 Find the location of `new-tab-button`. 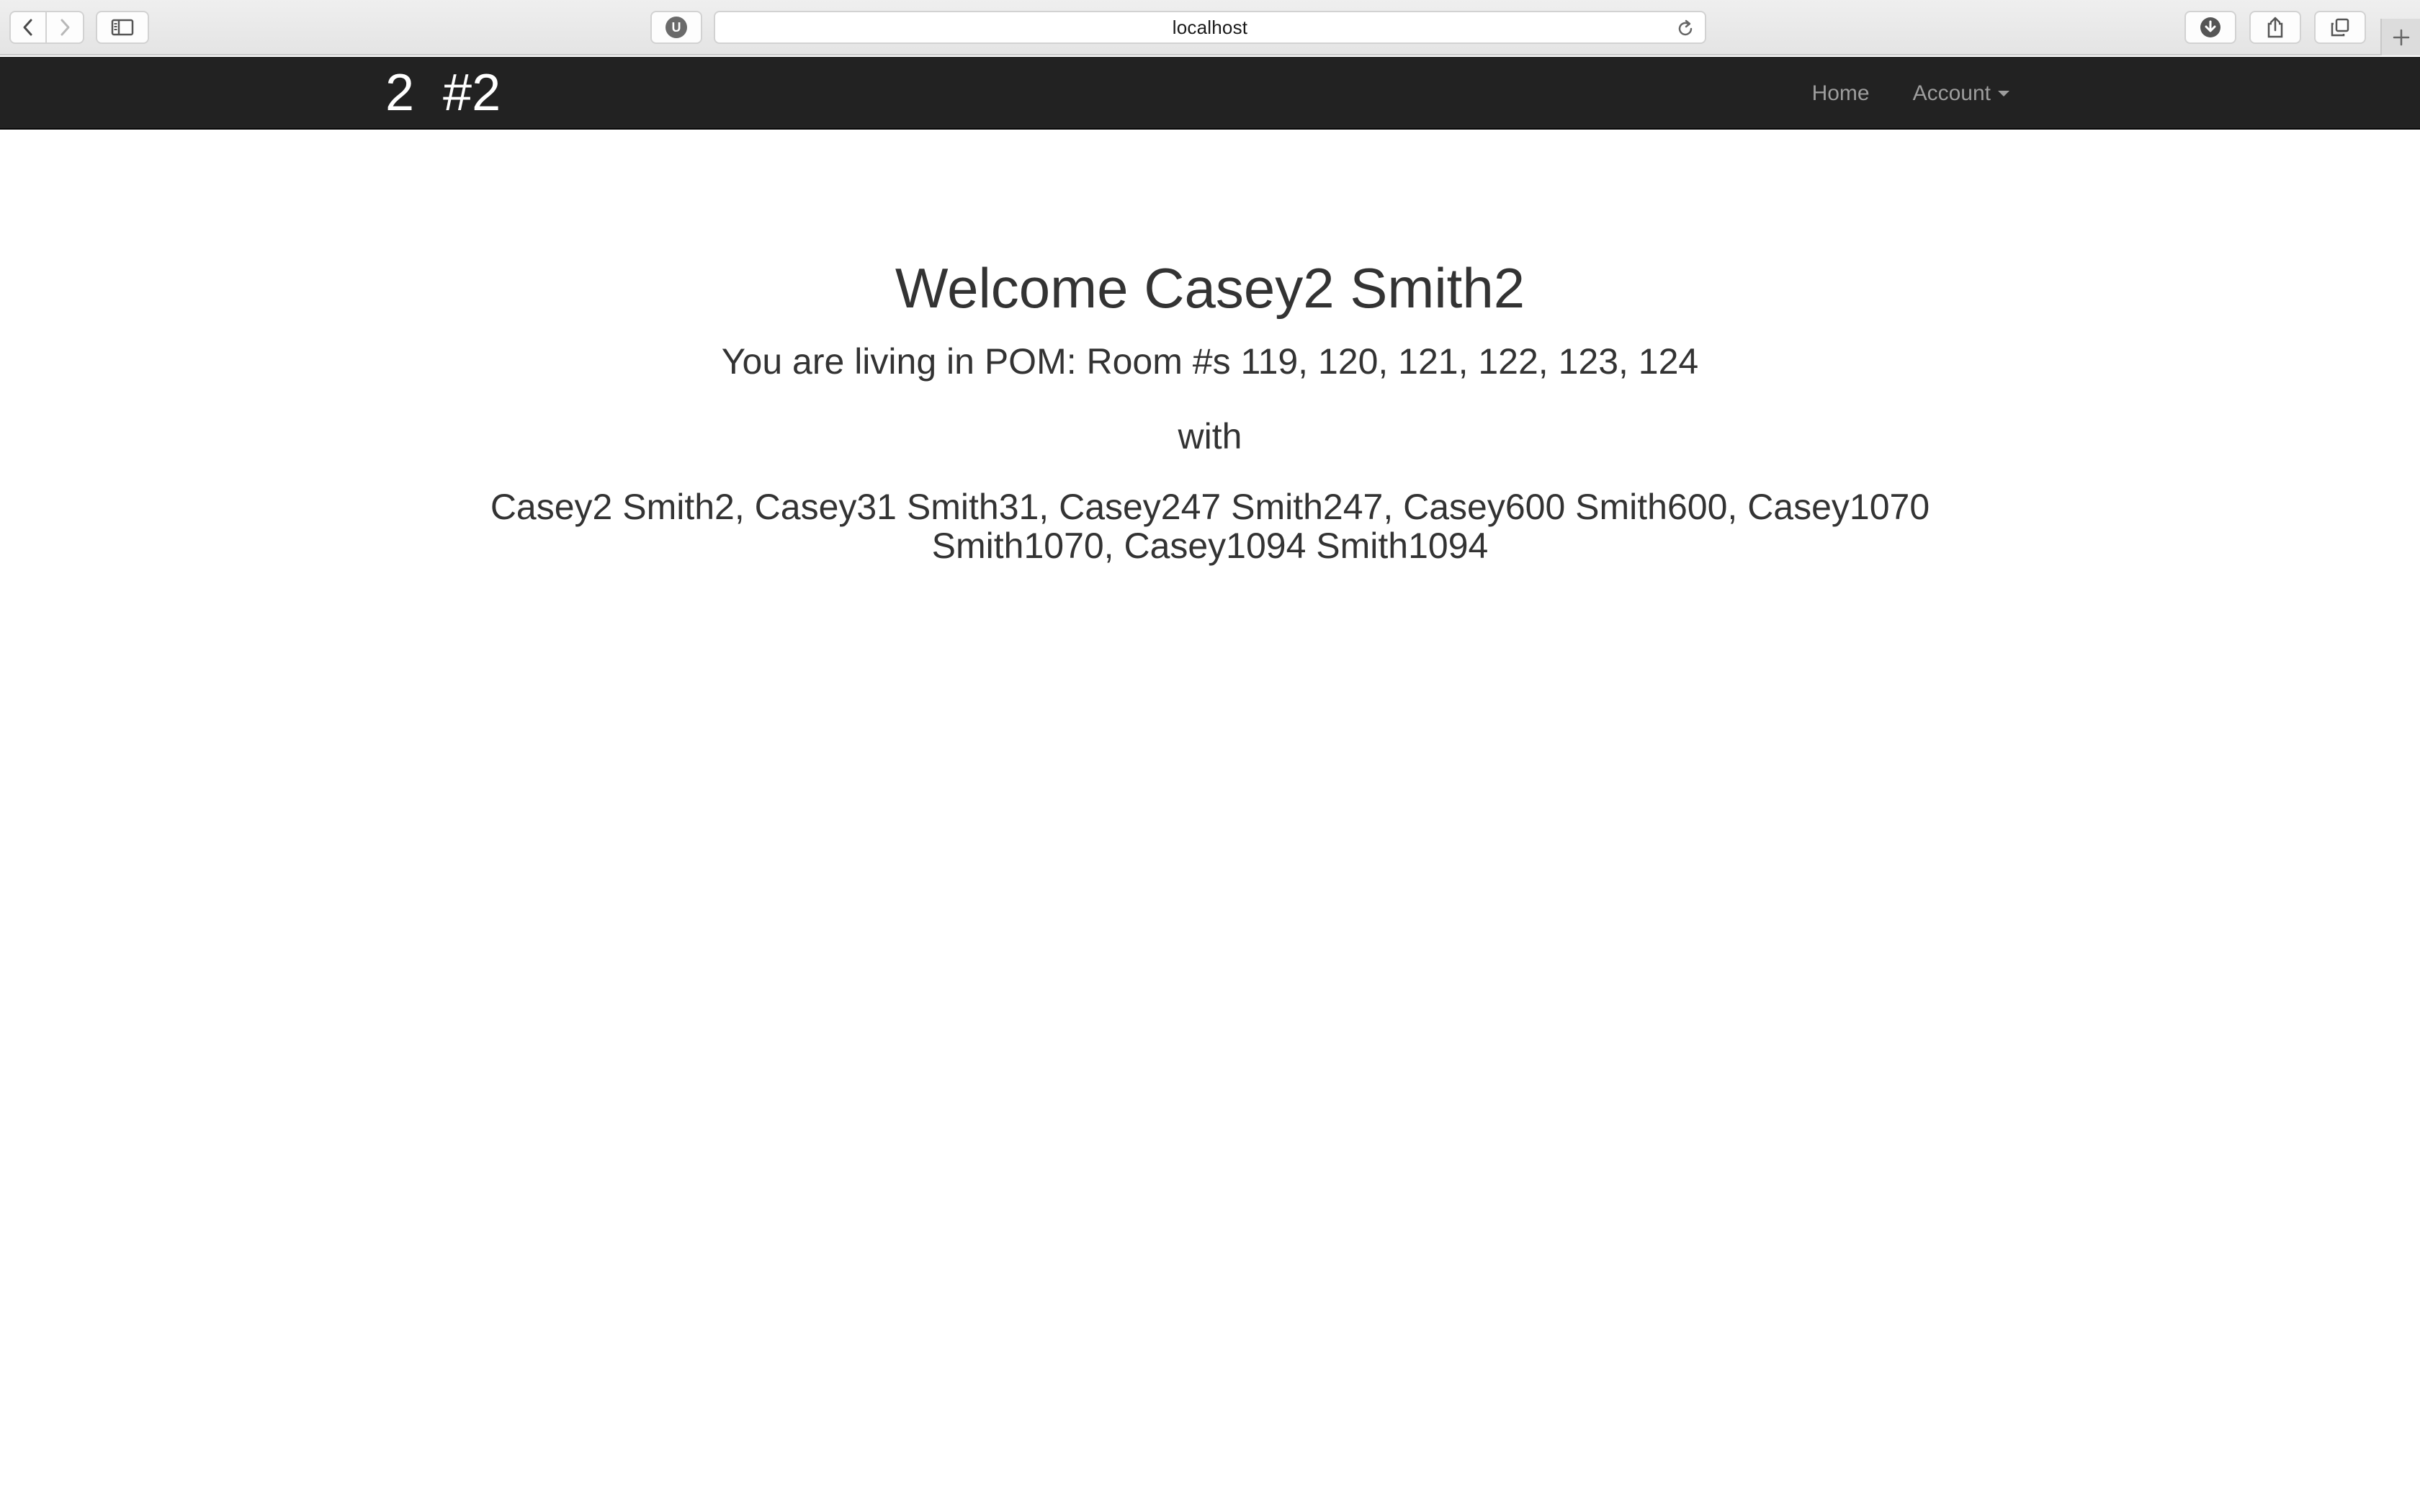

new-tab-button is located at coordinates (2400, 37).